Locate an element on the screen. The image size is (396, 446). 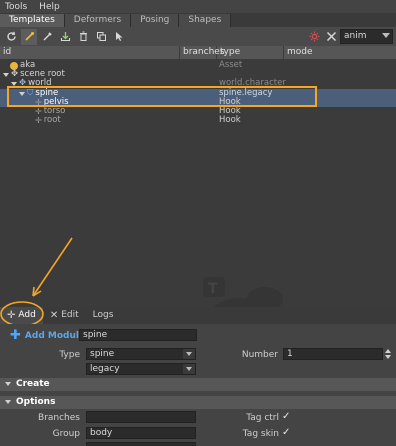
extra-input is located at coordinates (141, 444).